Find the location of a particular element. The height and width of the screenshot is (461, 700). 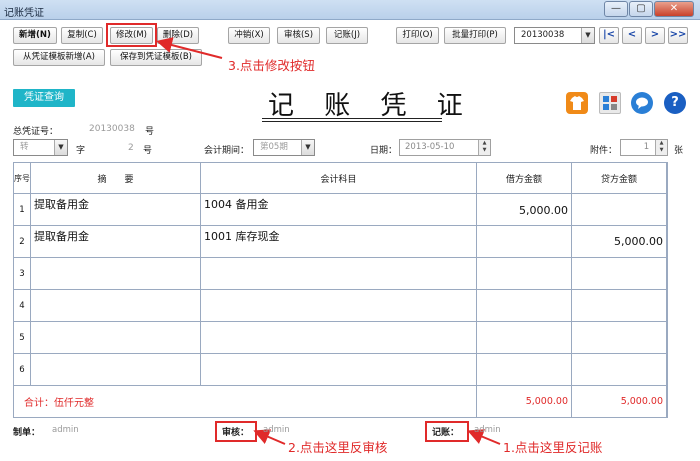

table-row: 4 is located at coordinates (340, 305).